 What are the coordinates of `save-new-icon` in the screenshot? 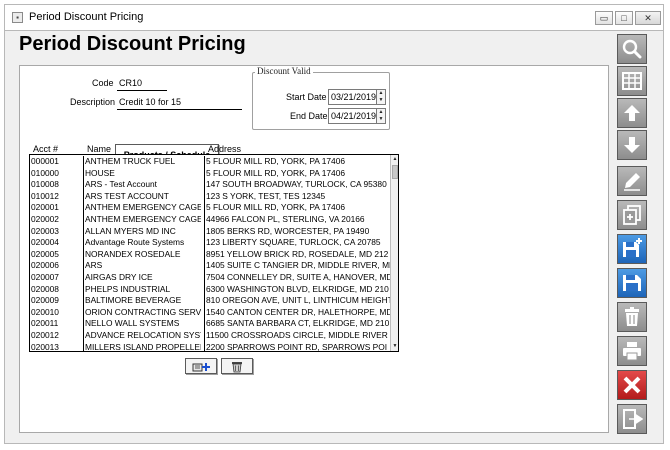 It's located at (632, 247).